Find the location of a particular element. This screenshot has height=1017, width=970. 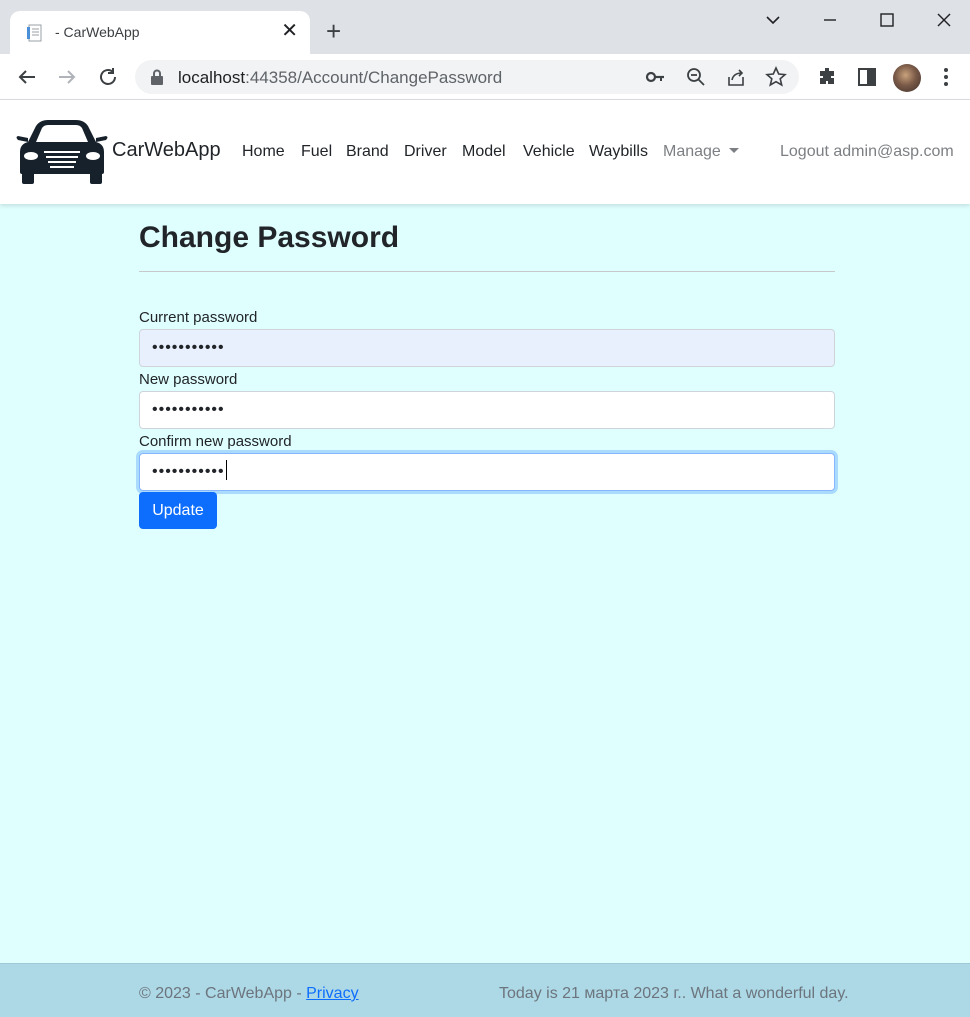

close-window-icon is located at coordinates (944, 20).